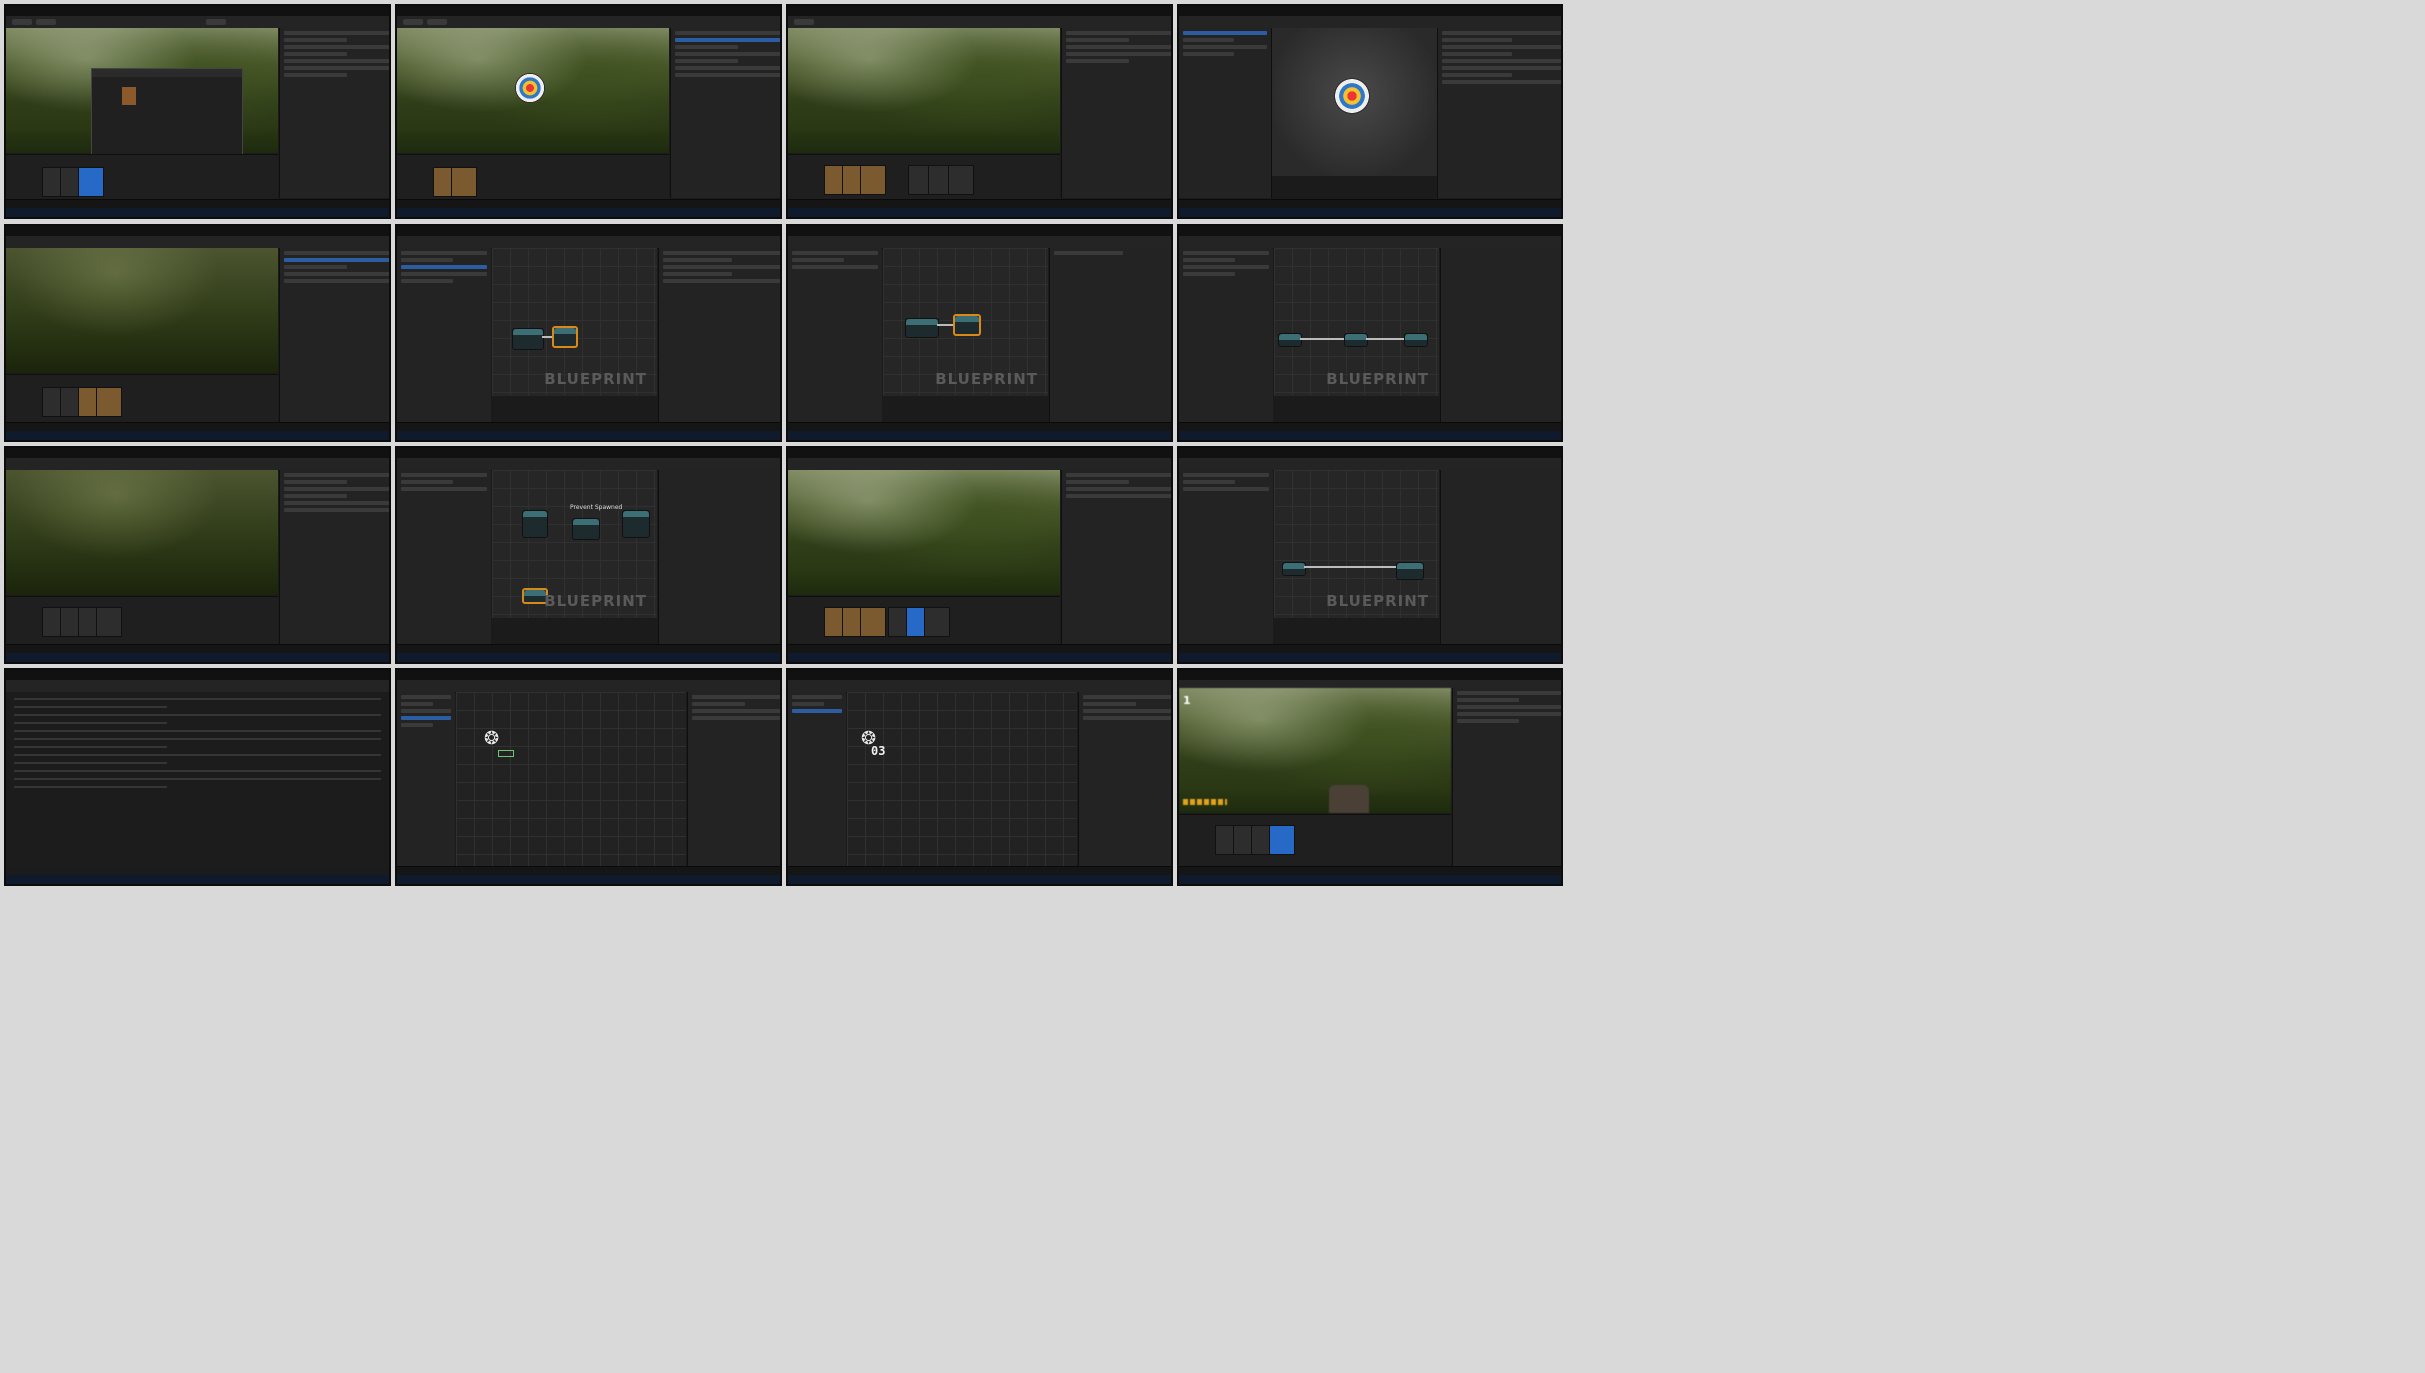 The height and width of the screenshot is (1373, 2425). What do you see at coordinates (878, 751) in the screenshot?
I see `ammo-count-text: 03` at bounding box center [878, 751].